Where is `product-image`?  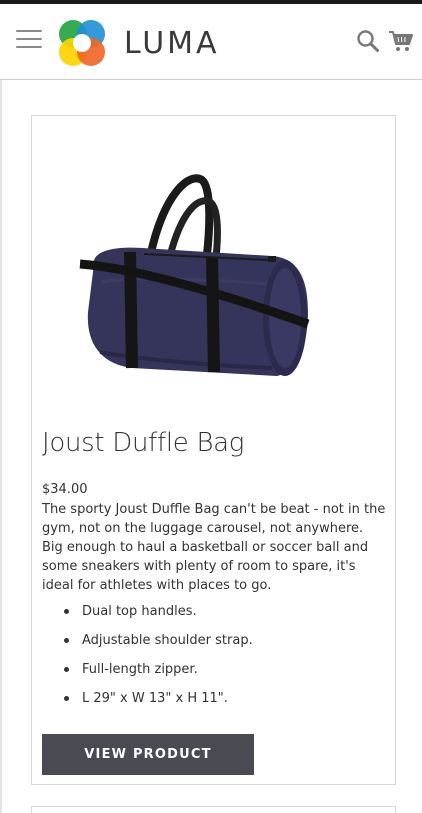 product-image is located at coordinates (192, 277).